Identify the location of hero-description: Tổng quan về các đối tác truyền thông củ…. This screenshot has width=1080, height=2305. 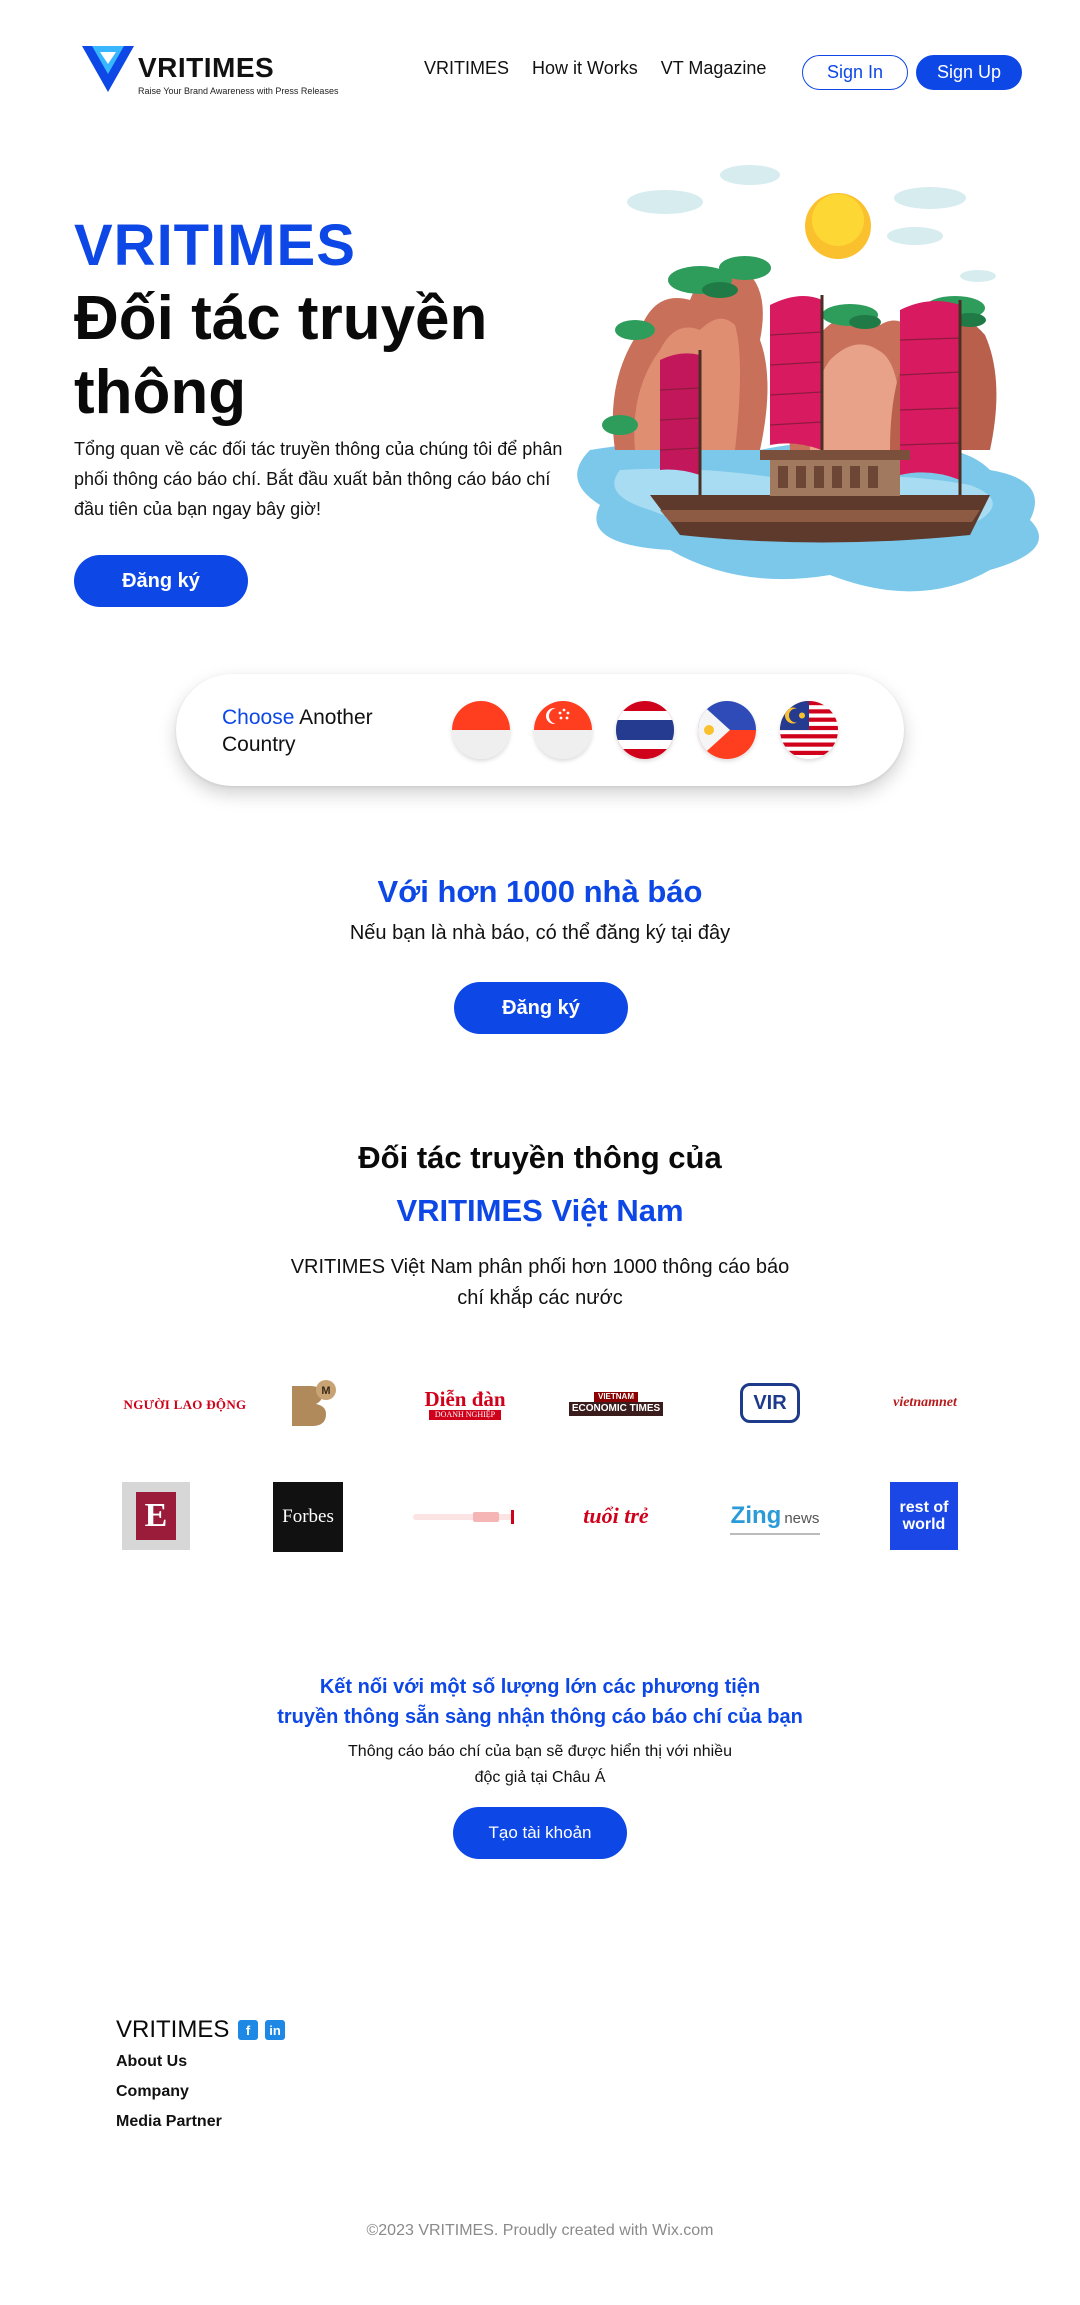
(318, 479).